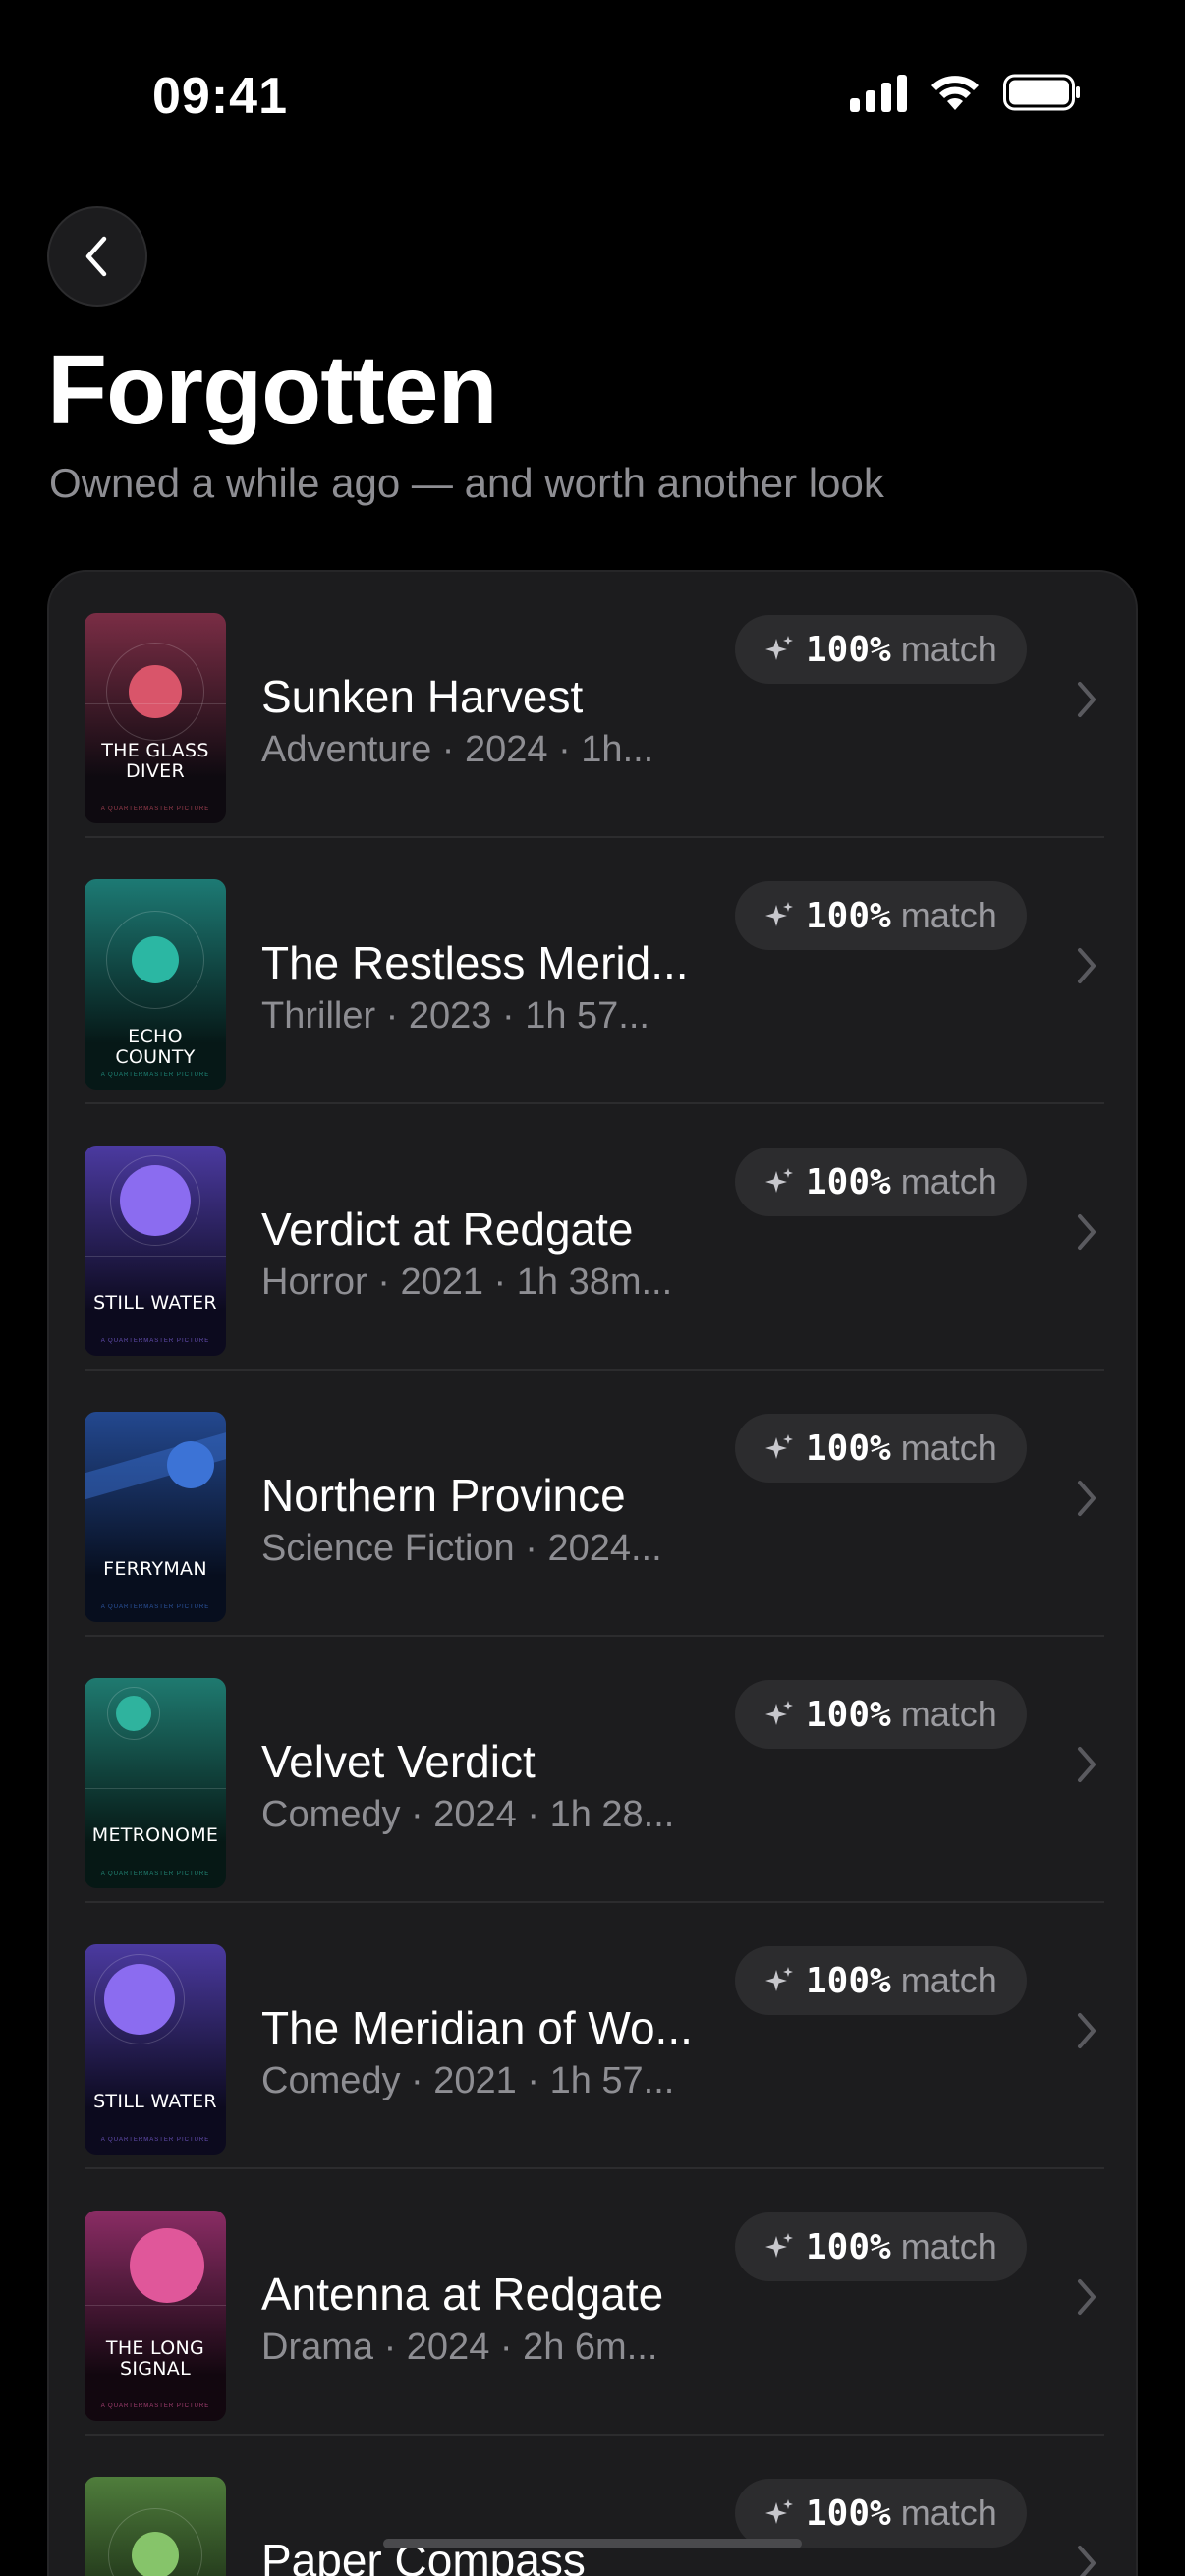  I want to click on movie-title: Sunken Harvest, so click(423, 696).